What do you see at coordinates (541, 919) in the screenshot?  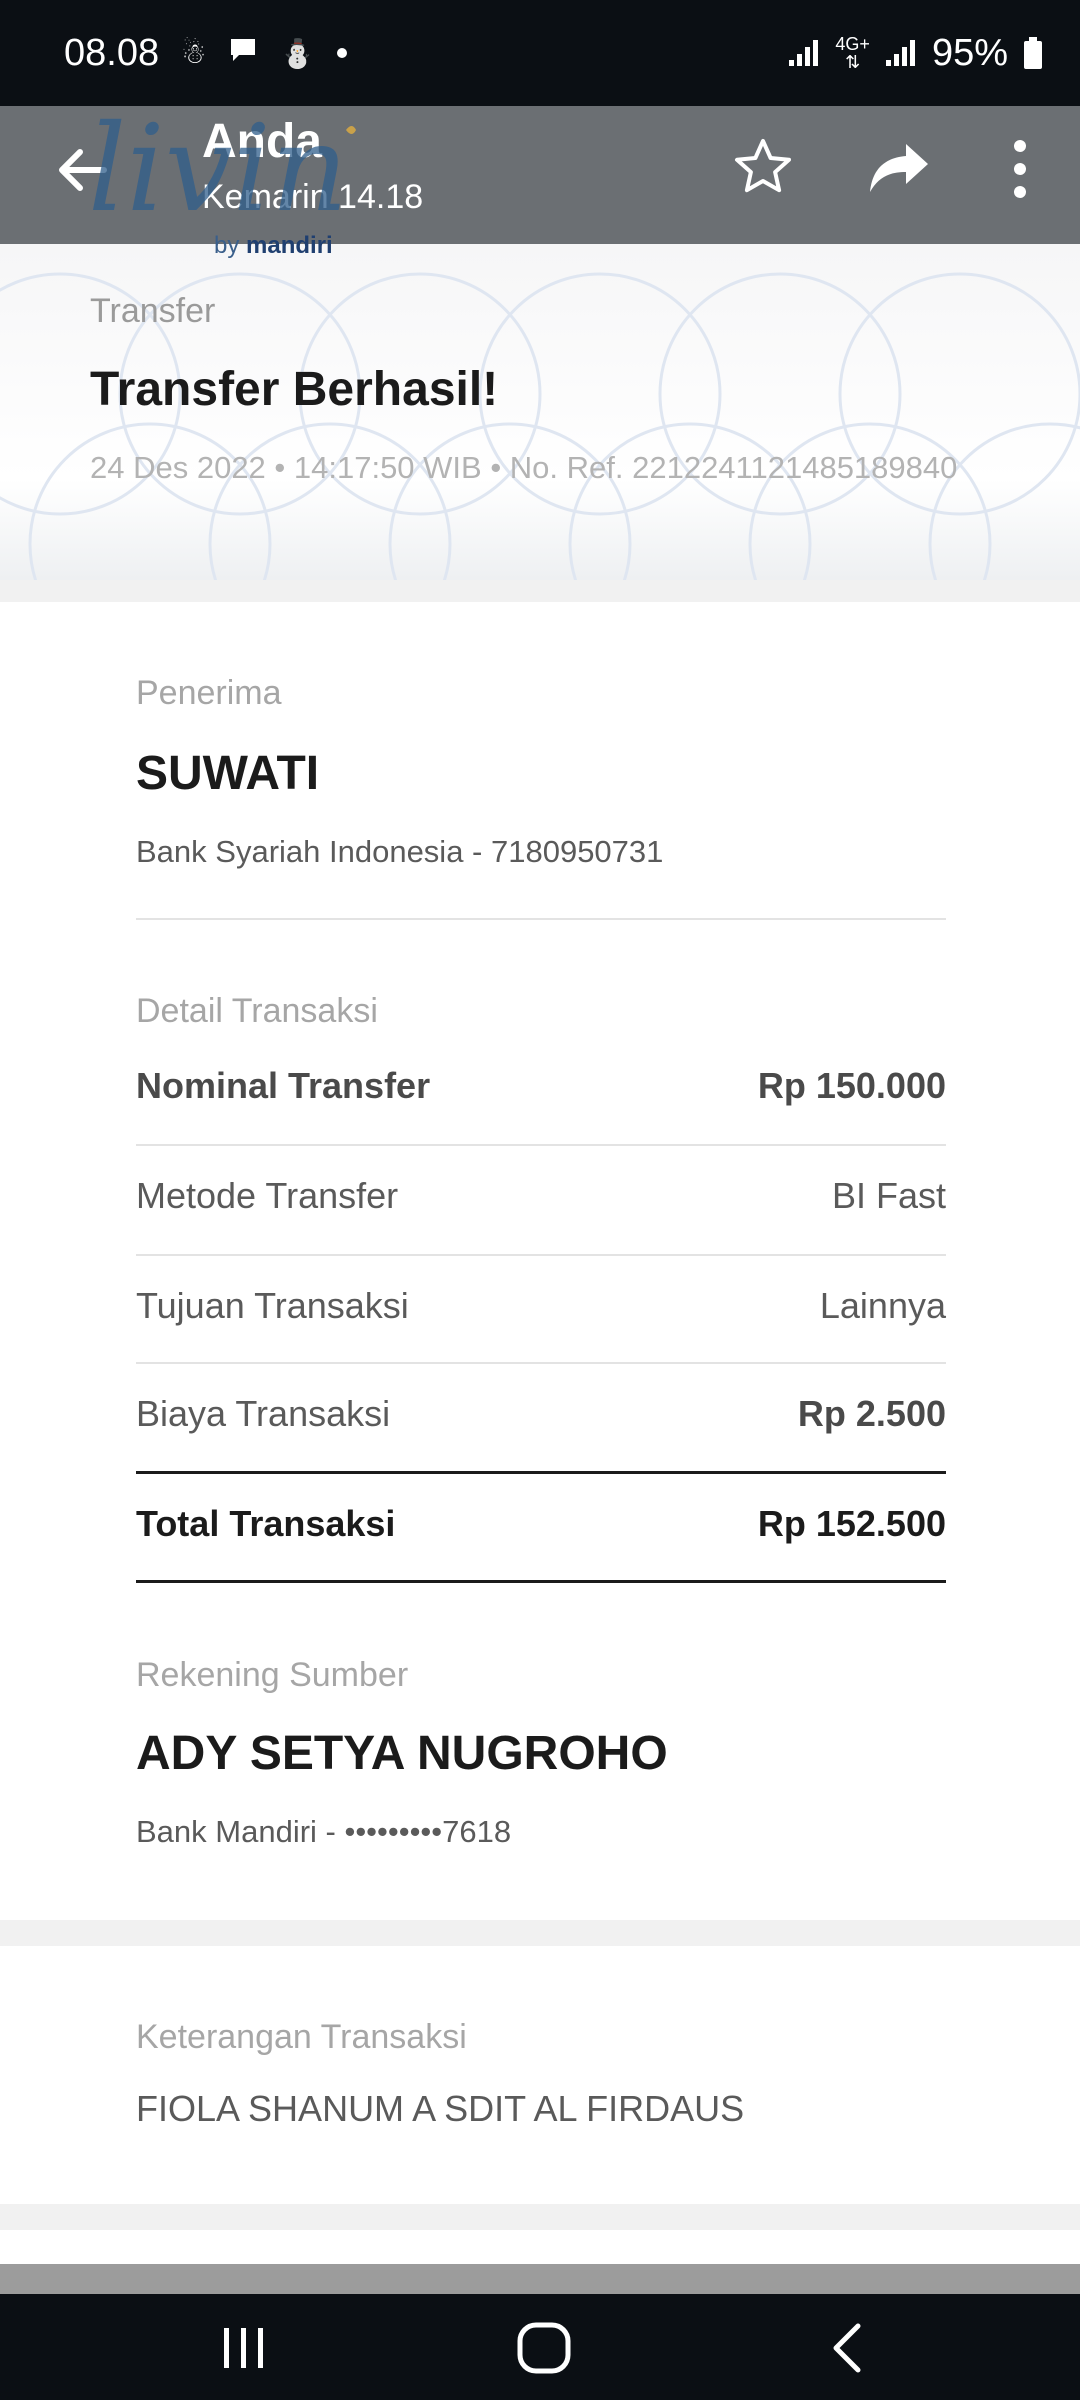 I see `divider` at bounding box center [541, 919].